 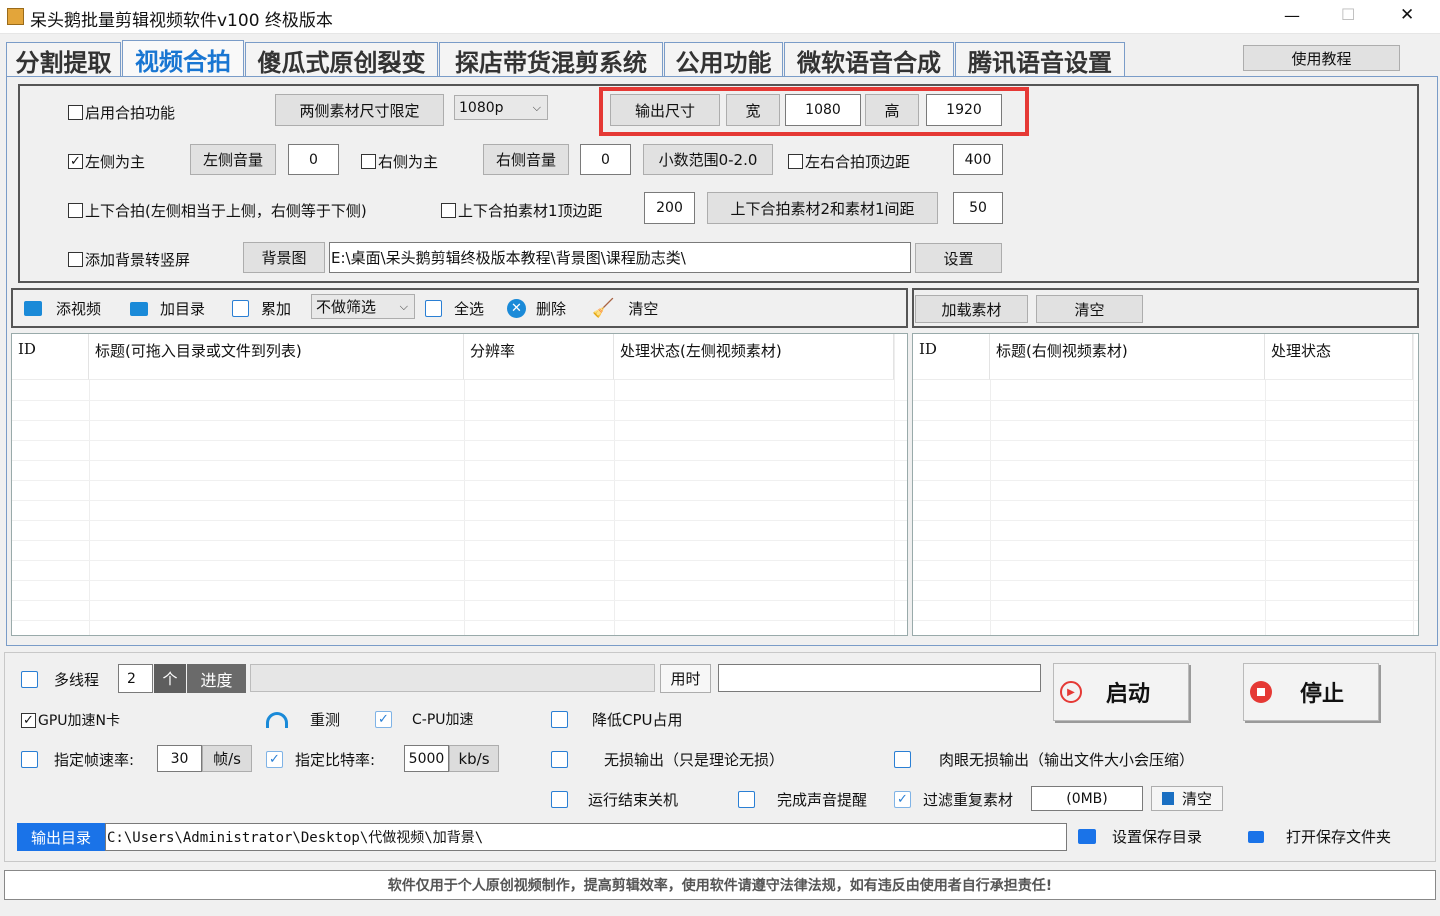 I want to click on decimal-range-button: 小数范围0-2.0, so click(x=708, y=159).